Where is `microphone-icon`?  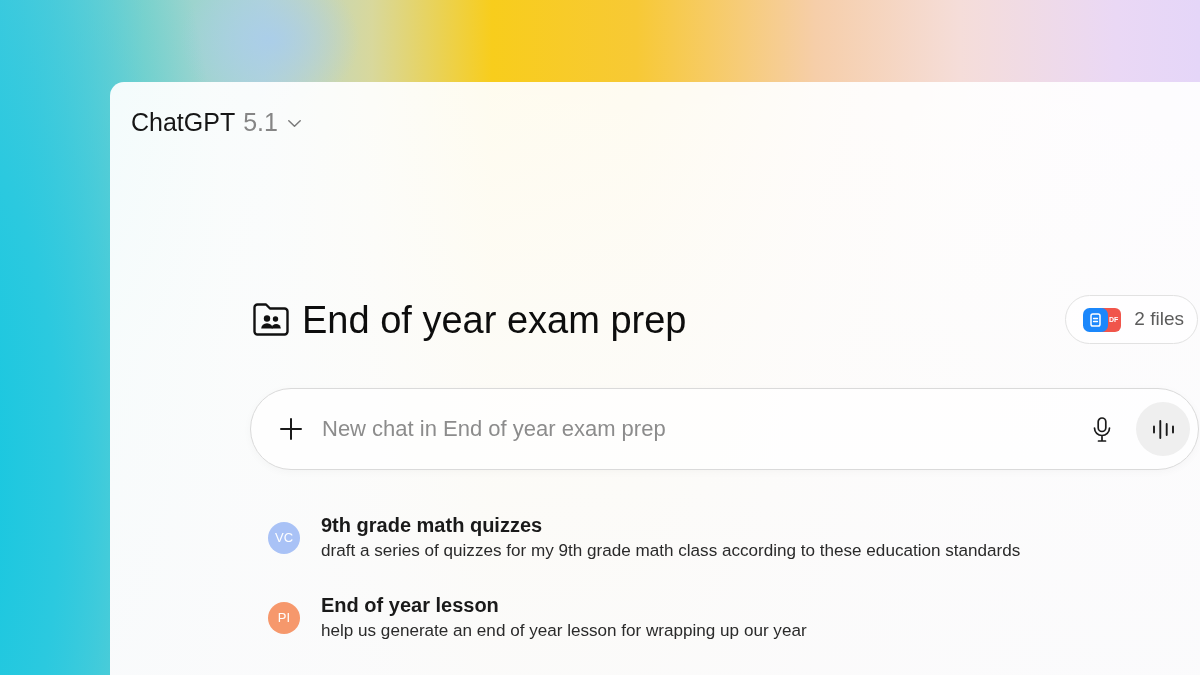 microphone-icon is located at coordinates (1102, 429).